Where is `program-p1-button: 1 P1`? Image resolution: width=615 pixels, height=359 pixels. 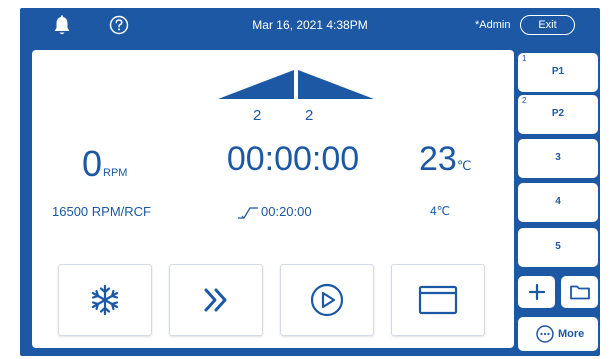 program-p1-button: 1 P1 is located at coordinates (558, 72).